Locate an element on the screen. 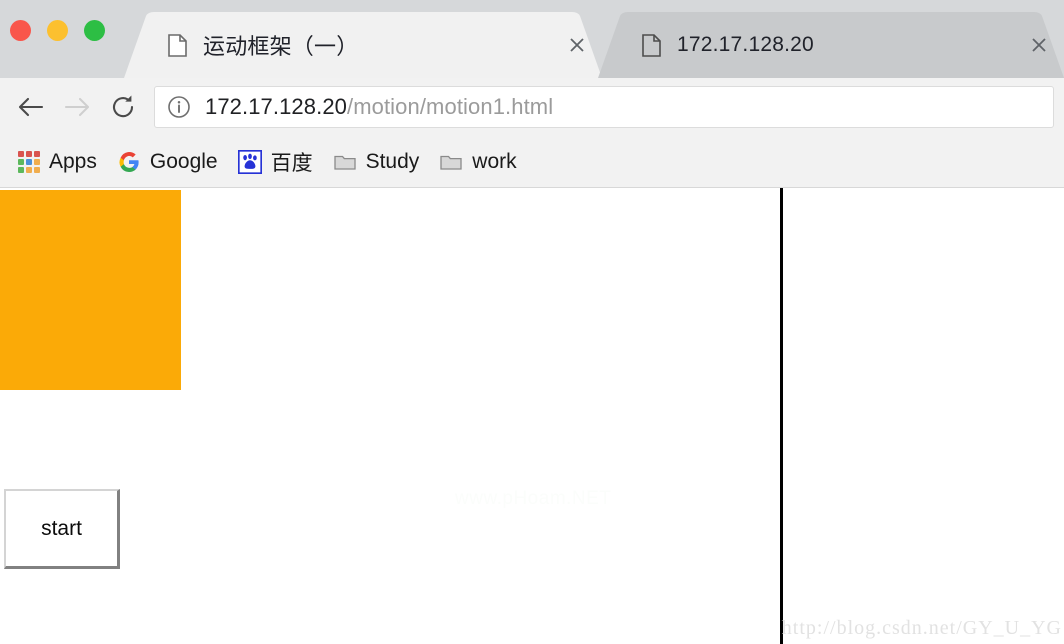  apps-grid-icon is located at coordinates (29, 161).